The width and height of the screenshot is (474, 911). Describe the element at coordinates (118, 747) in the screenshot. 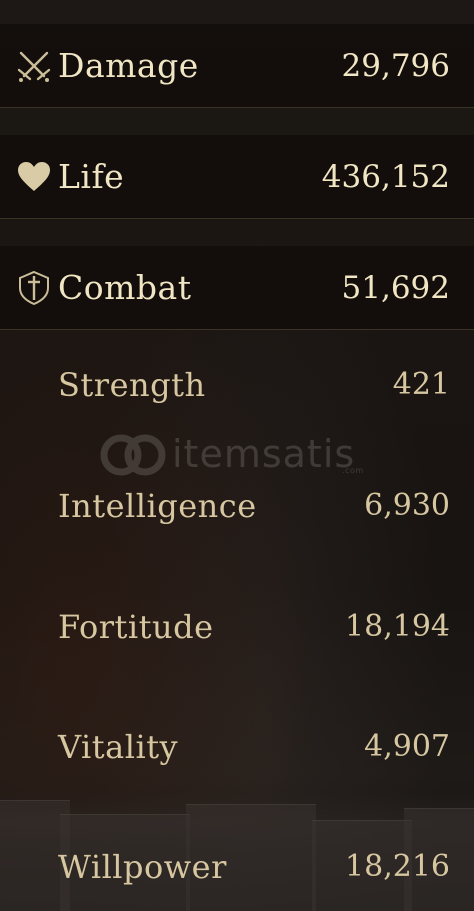

I see `vitality-label: Vitality` at that location.